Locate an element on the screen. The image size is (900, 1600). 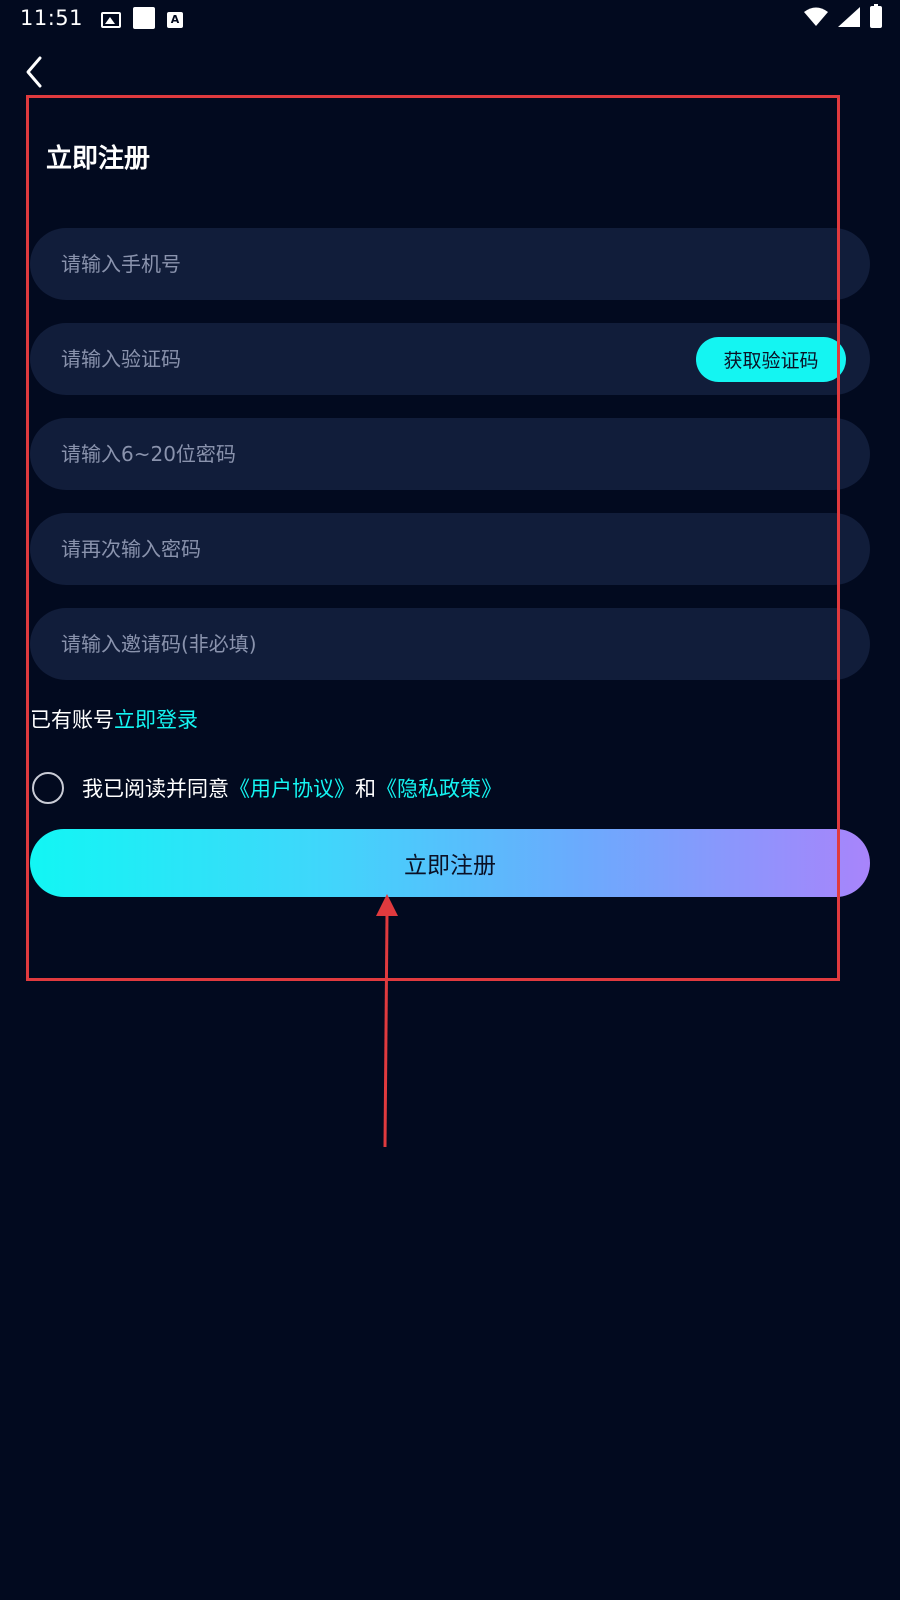
phone-input is located at coordinates (450, 264).